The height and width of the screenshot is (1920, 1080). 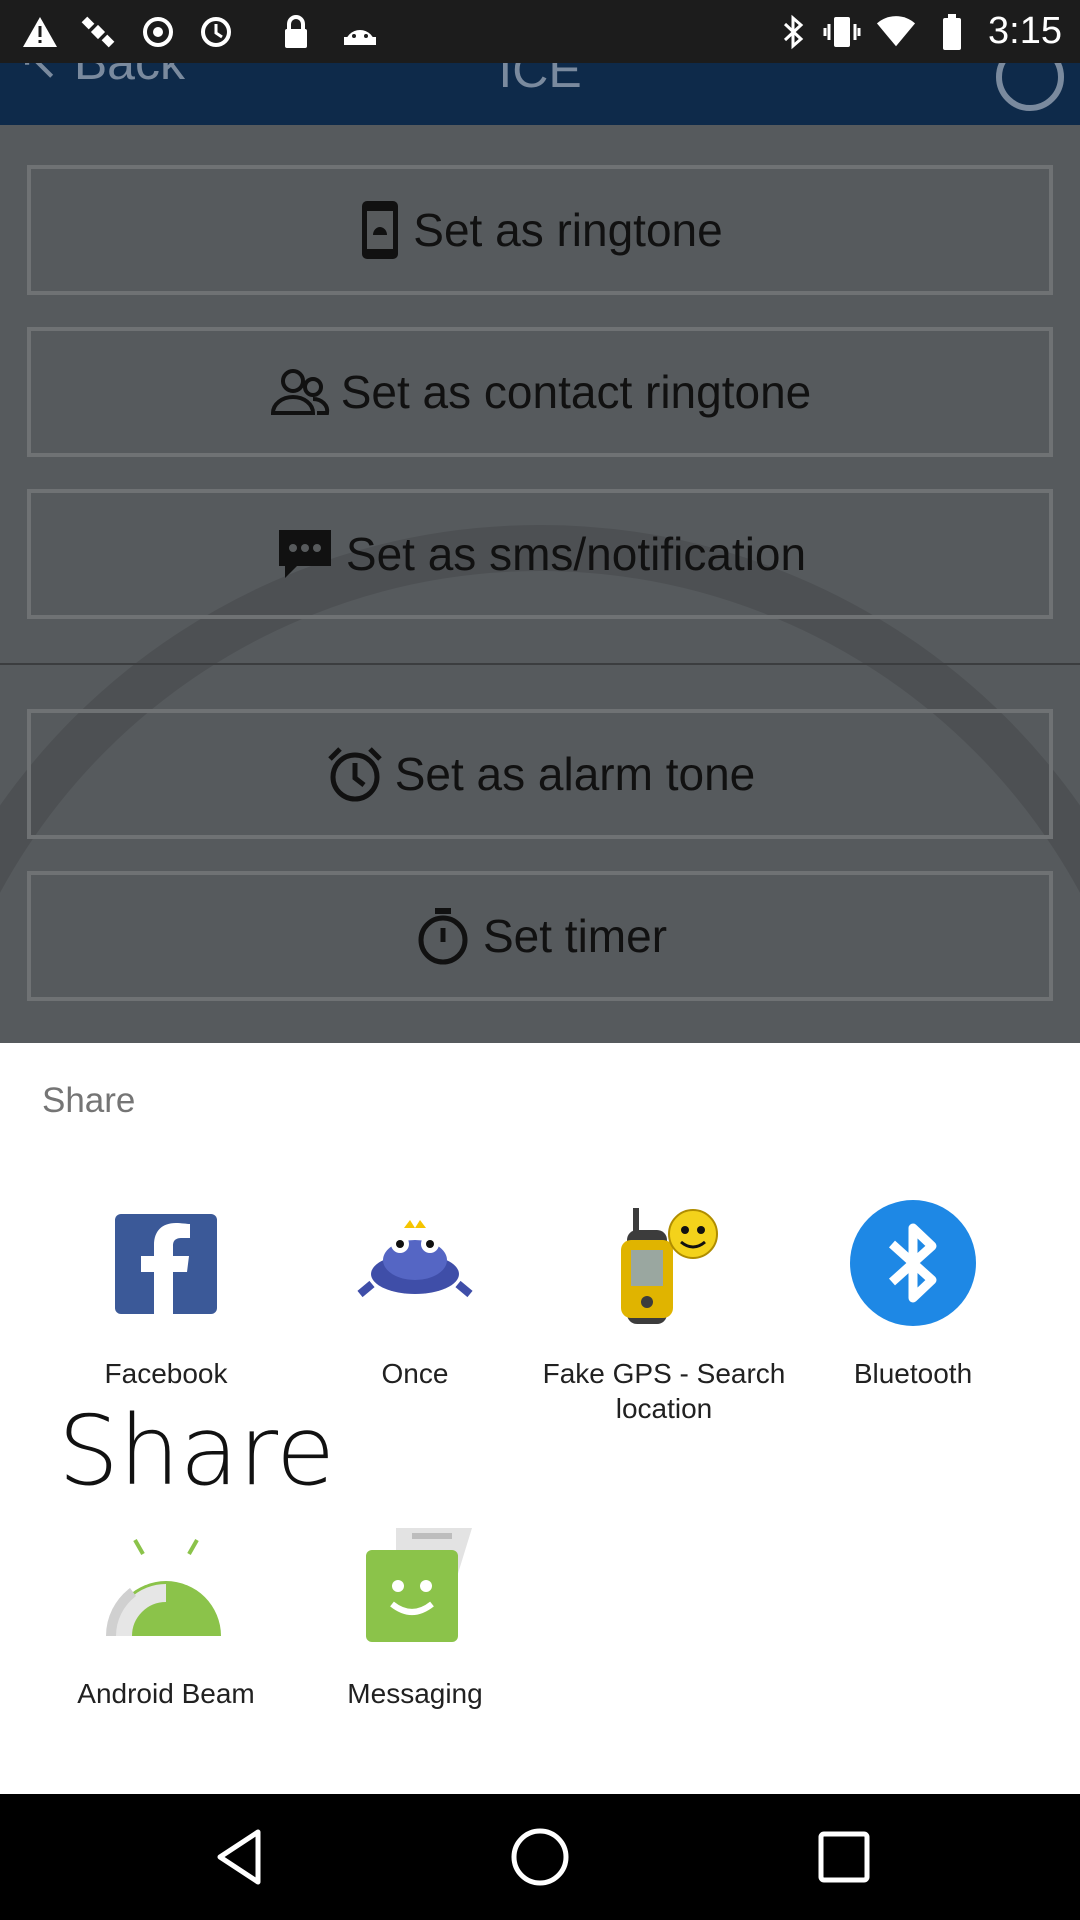 I want to click on recents-nav-icon, so click(x=844, y=1857).